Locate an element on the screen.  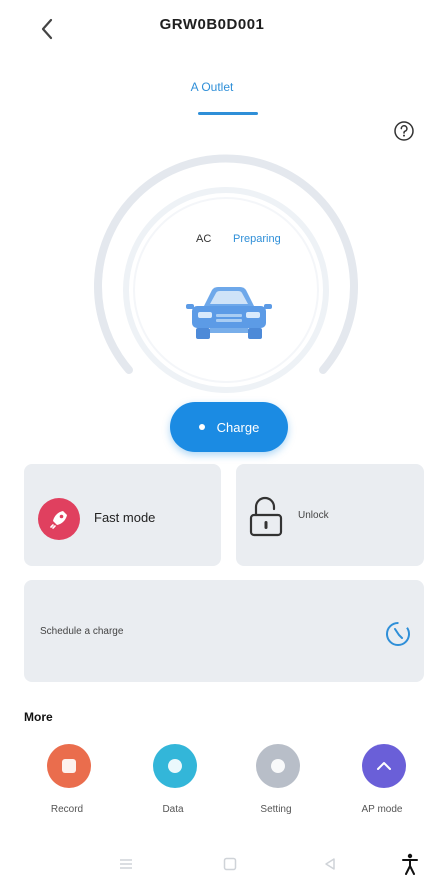
help-button is located at coordinates (404, 131).